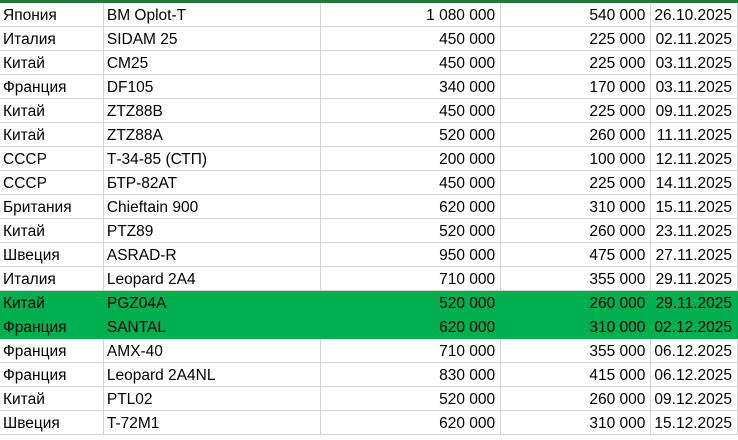 The image size is (738, 440). Describe the element at coordinates (411, 254) in the screenshot. I see `cell-price: 950 000` at that location.